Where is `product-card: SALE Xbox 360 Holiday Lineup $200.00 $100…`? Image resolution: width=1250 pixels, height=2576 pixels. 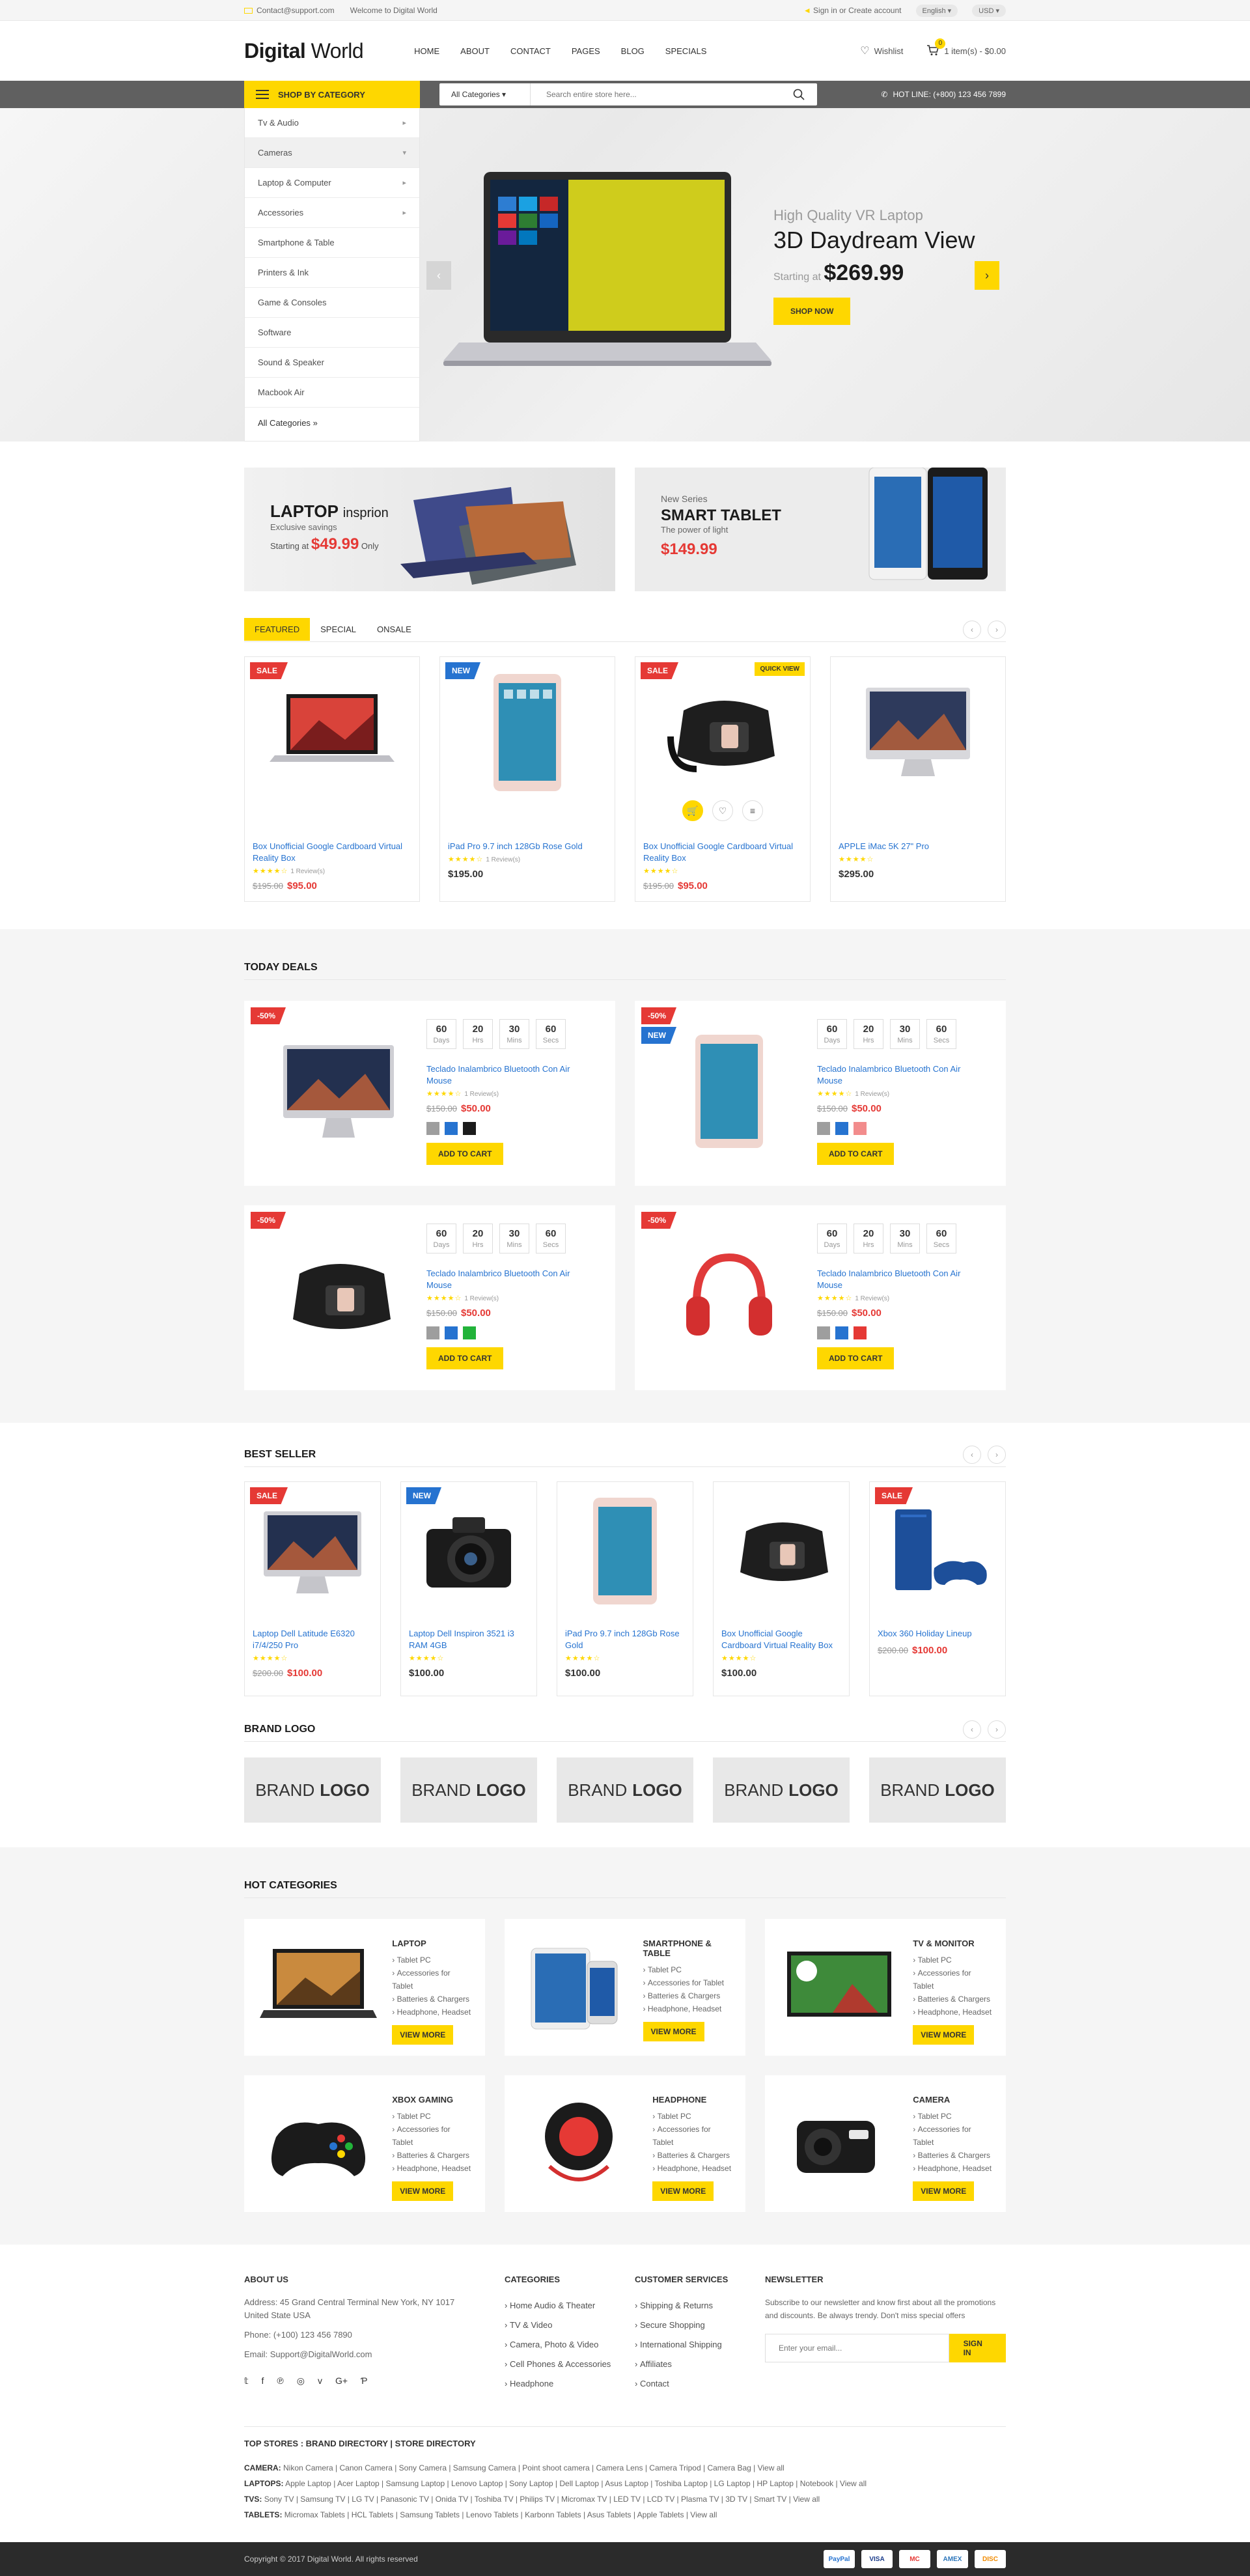 product-card: SALE Xbox 360 Holiday Lineup $200.00 $100… is located at coordinates (937, 1589).